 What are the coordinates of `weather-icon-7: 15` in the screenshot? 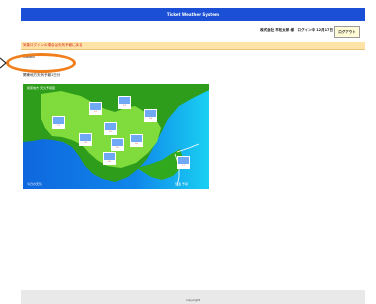 It's located at (117, 144).